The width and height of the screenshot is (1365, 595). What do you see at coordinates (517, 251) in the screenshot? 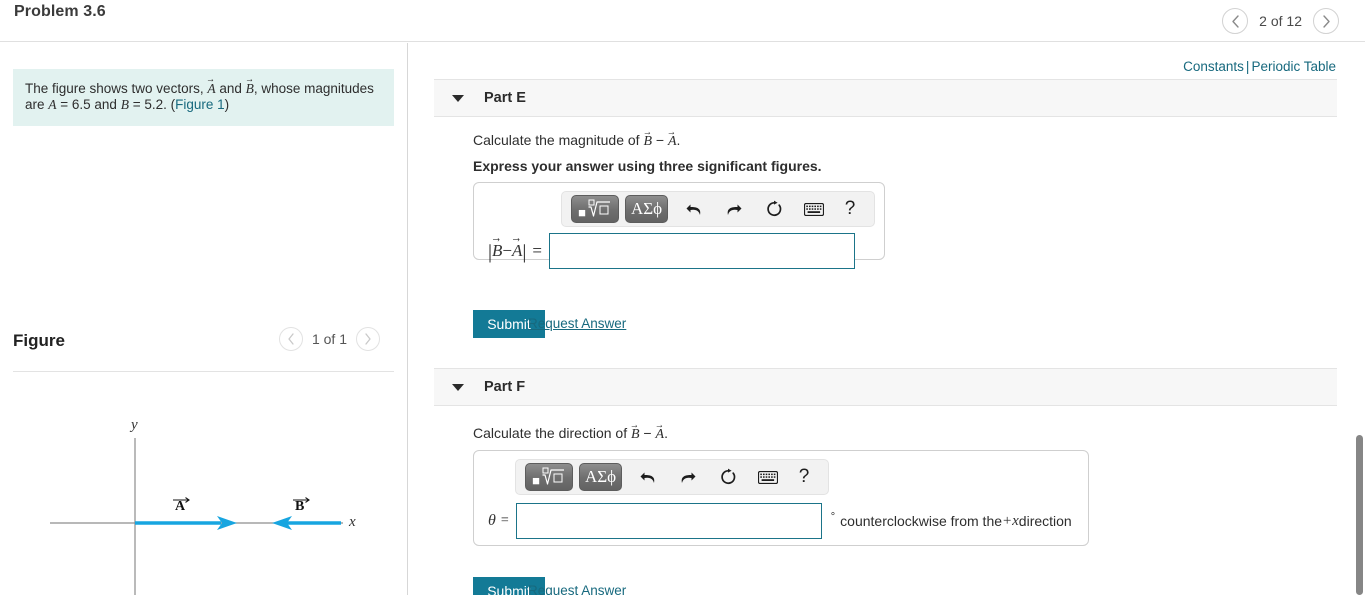
I see `field-vec-a: A` at bounding box center [517, 251].